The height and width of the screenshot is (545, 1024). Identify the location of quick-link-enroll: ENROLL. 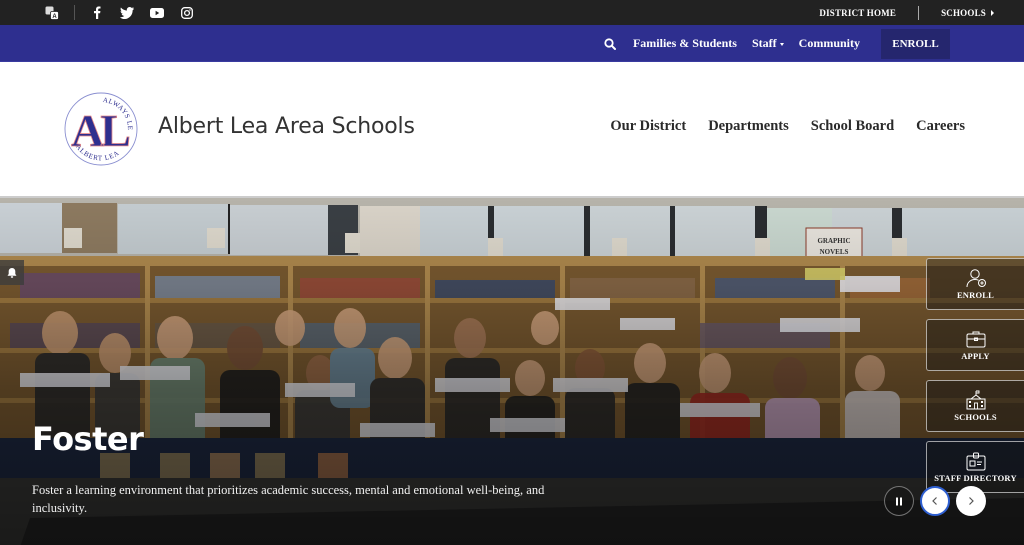
(975, 284).